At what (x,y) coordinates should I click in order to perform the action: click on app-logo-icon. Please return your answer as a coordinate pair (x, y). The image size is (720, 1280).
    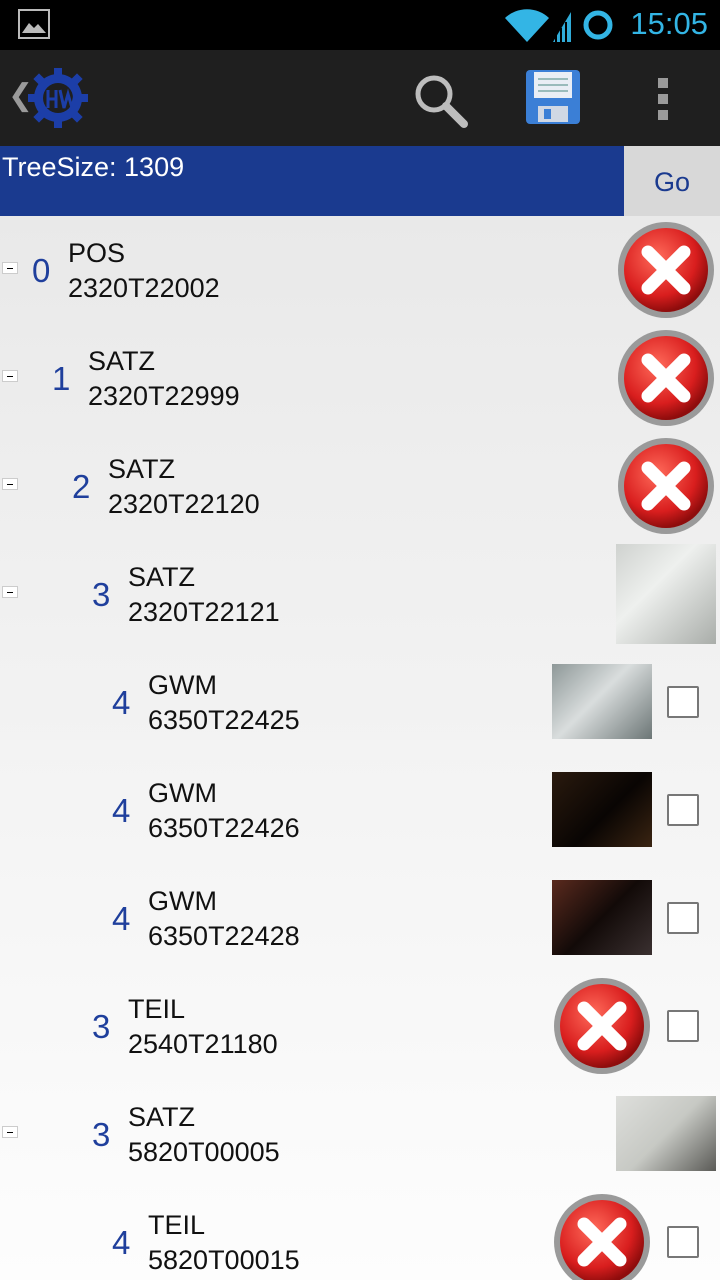
    Looking at the image, I should click on (58, 97).